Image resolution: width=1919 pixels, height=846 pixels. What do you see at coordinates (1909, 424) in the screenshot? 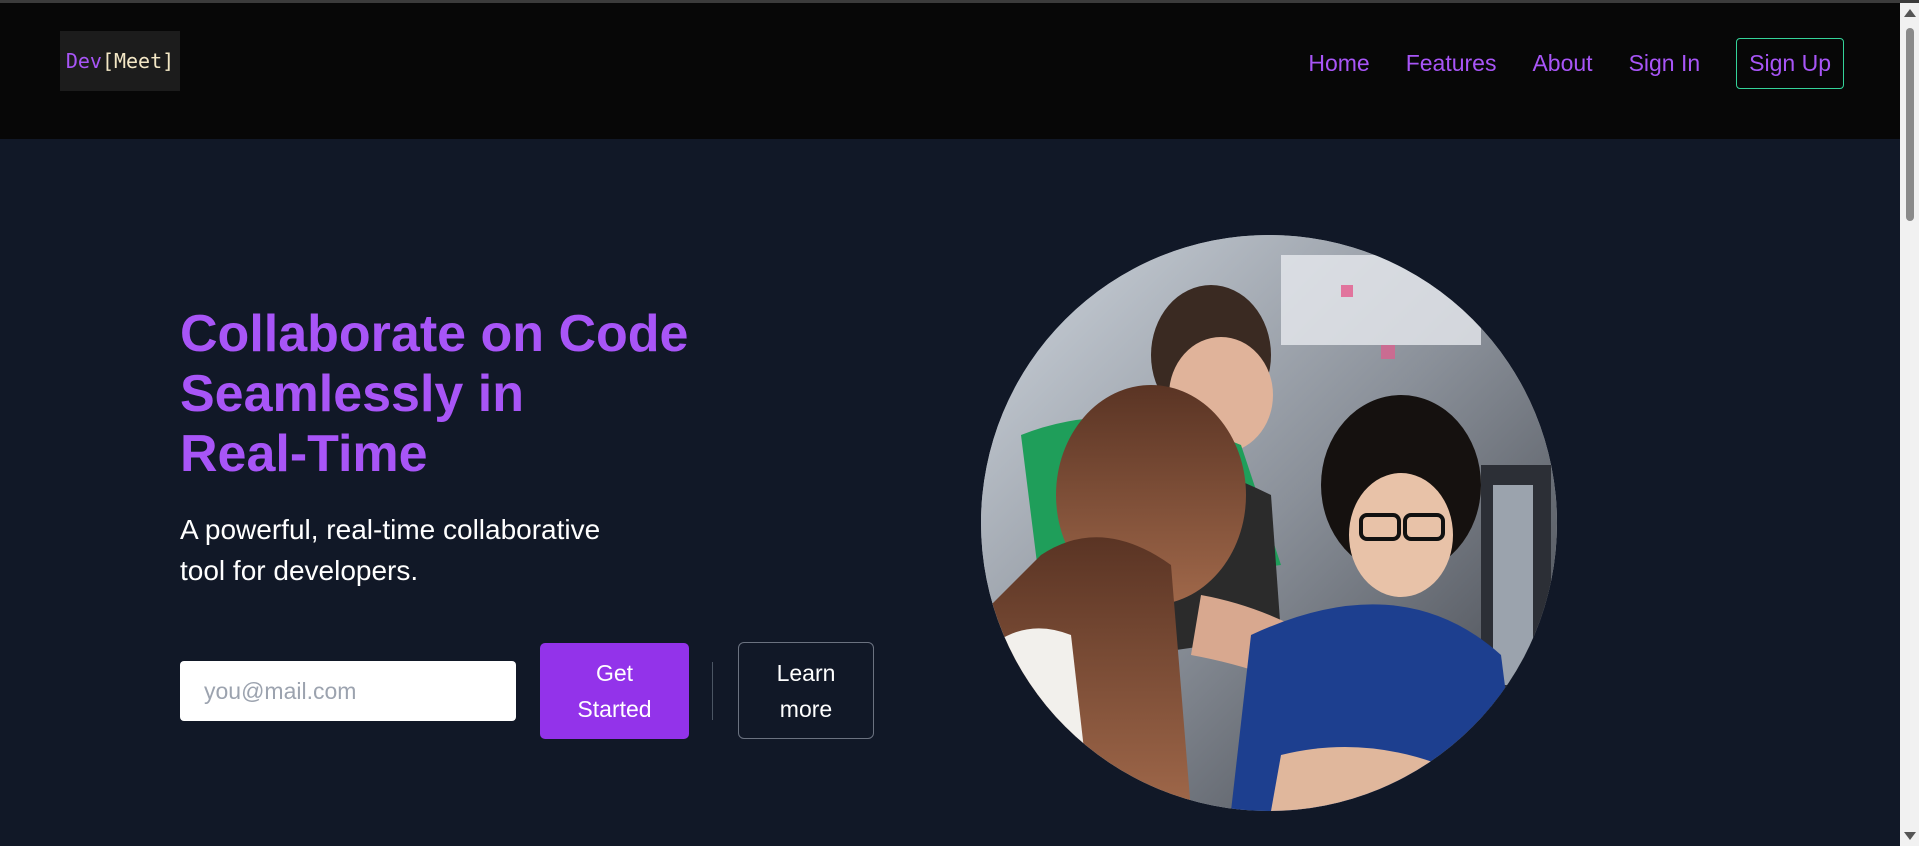
I see `page-scrollbar` at bounding box center [1909, 424].